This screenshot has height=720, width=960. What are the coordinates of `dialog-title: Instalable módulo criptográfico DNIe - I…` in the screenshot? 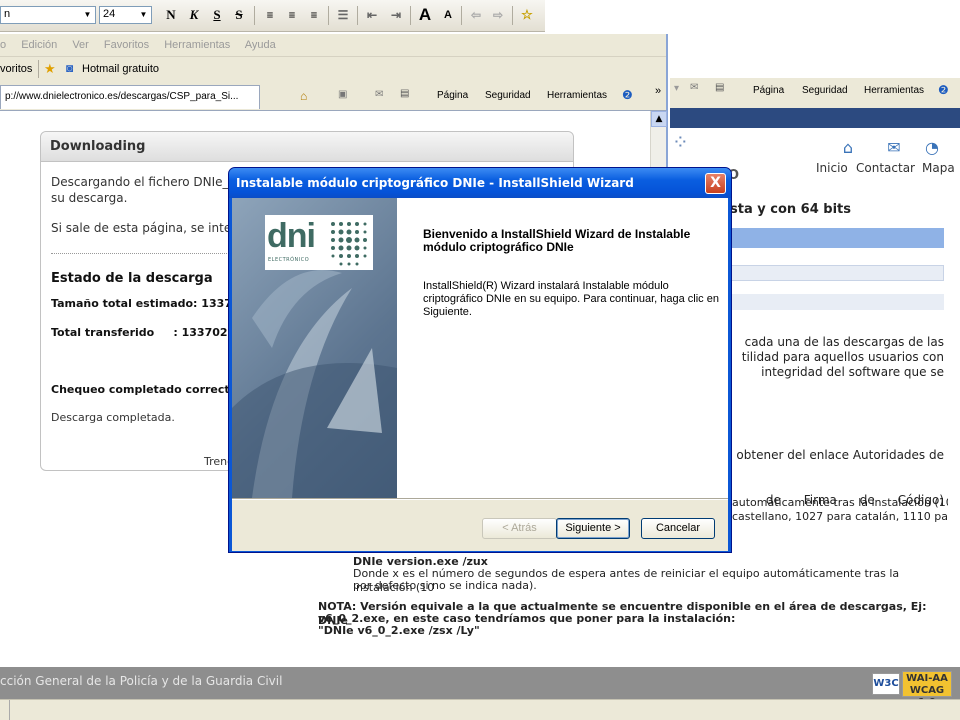 It's located at (435, 183).